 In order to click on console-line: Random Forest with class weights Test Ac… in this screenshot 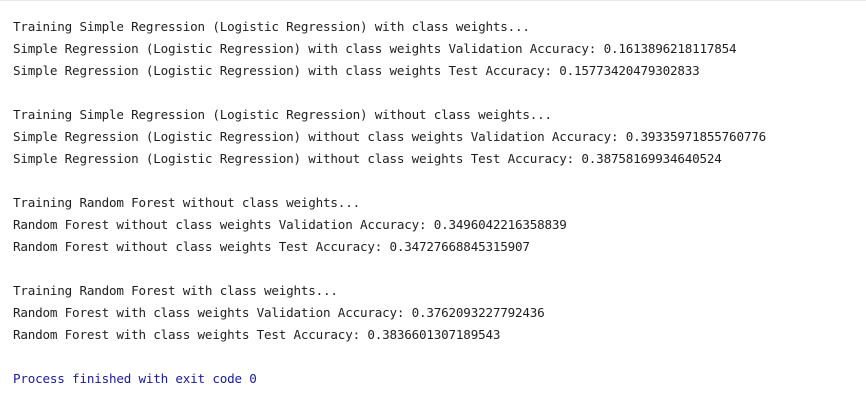, I will do `click(257, 334)`.